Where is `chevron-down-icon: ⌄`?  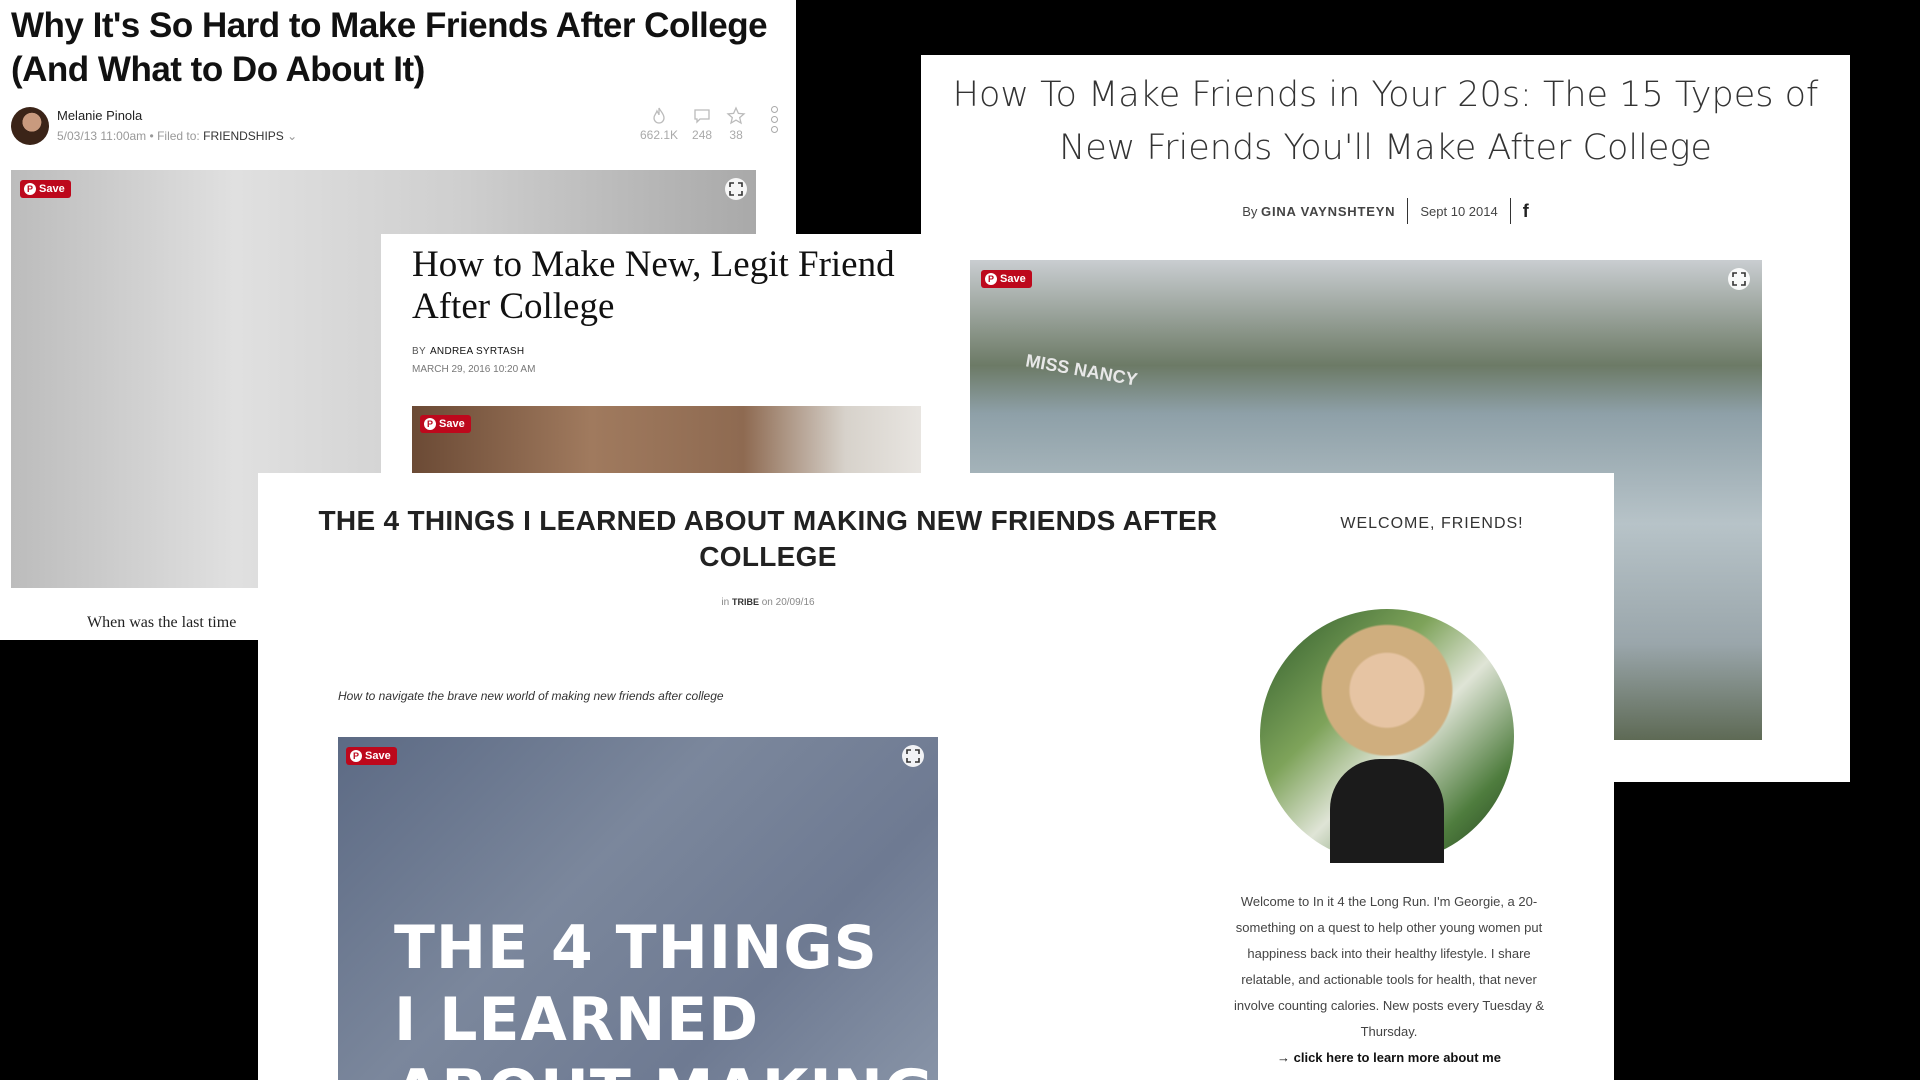 chevron-down-icon: ⌄ is located at coordinates (292, 136).